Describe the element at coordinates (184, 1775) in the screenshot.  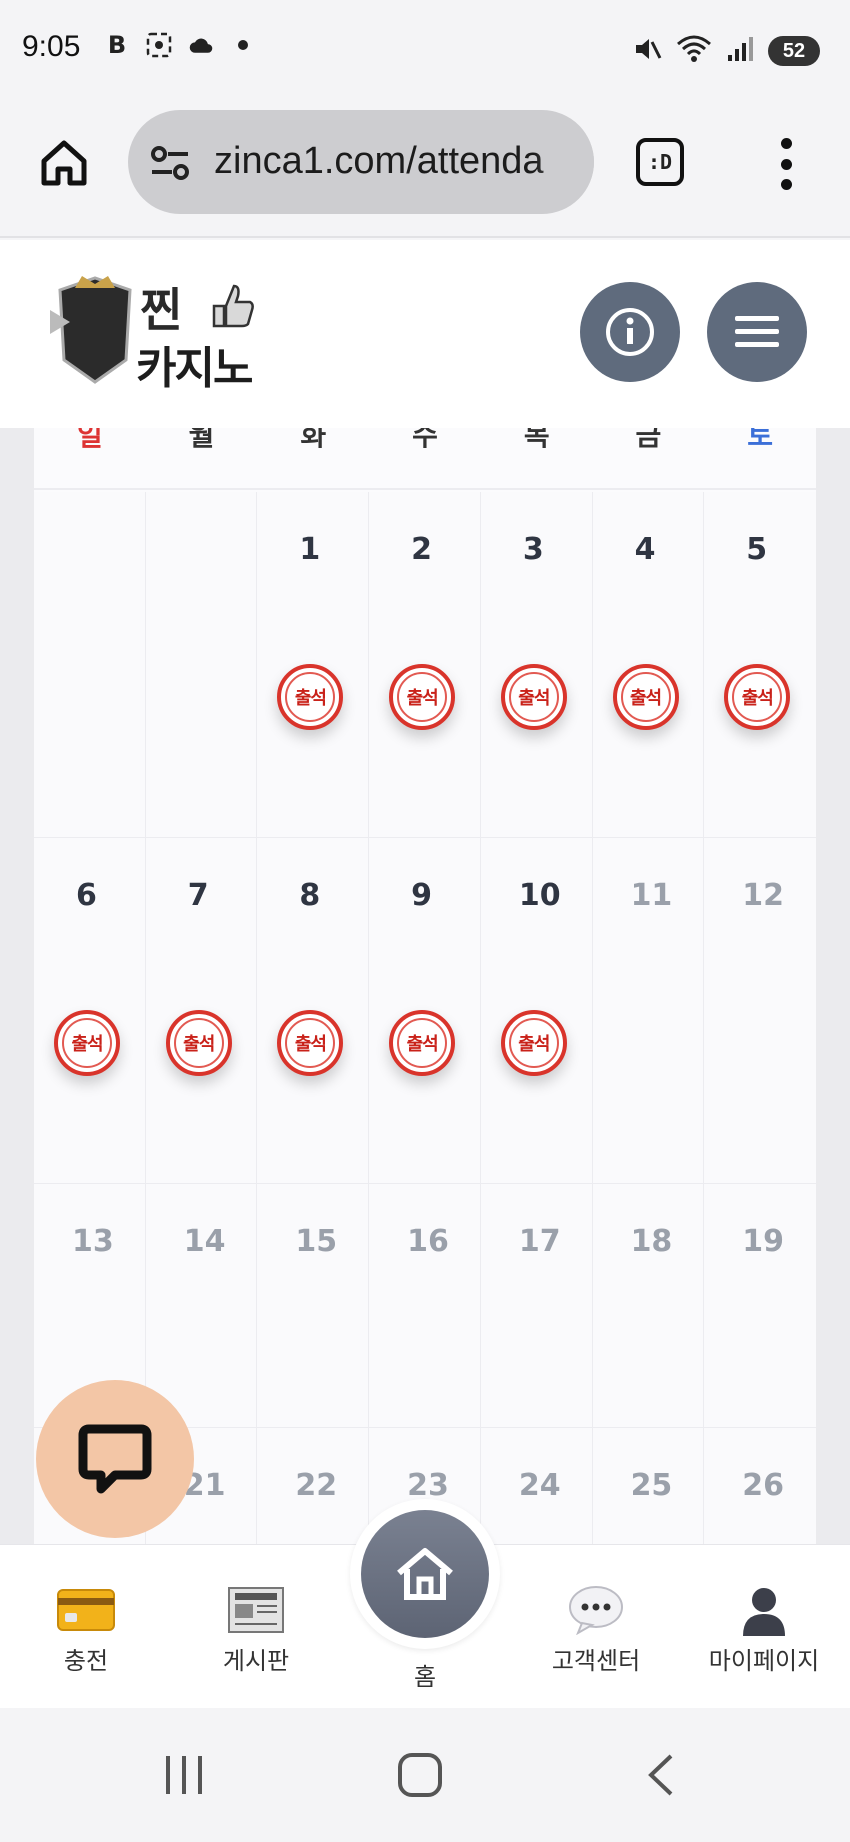
I see `recent-apps-icon` at that location.